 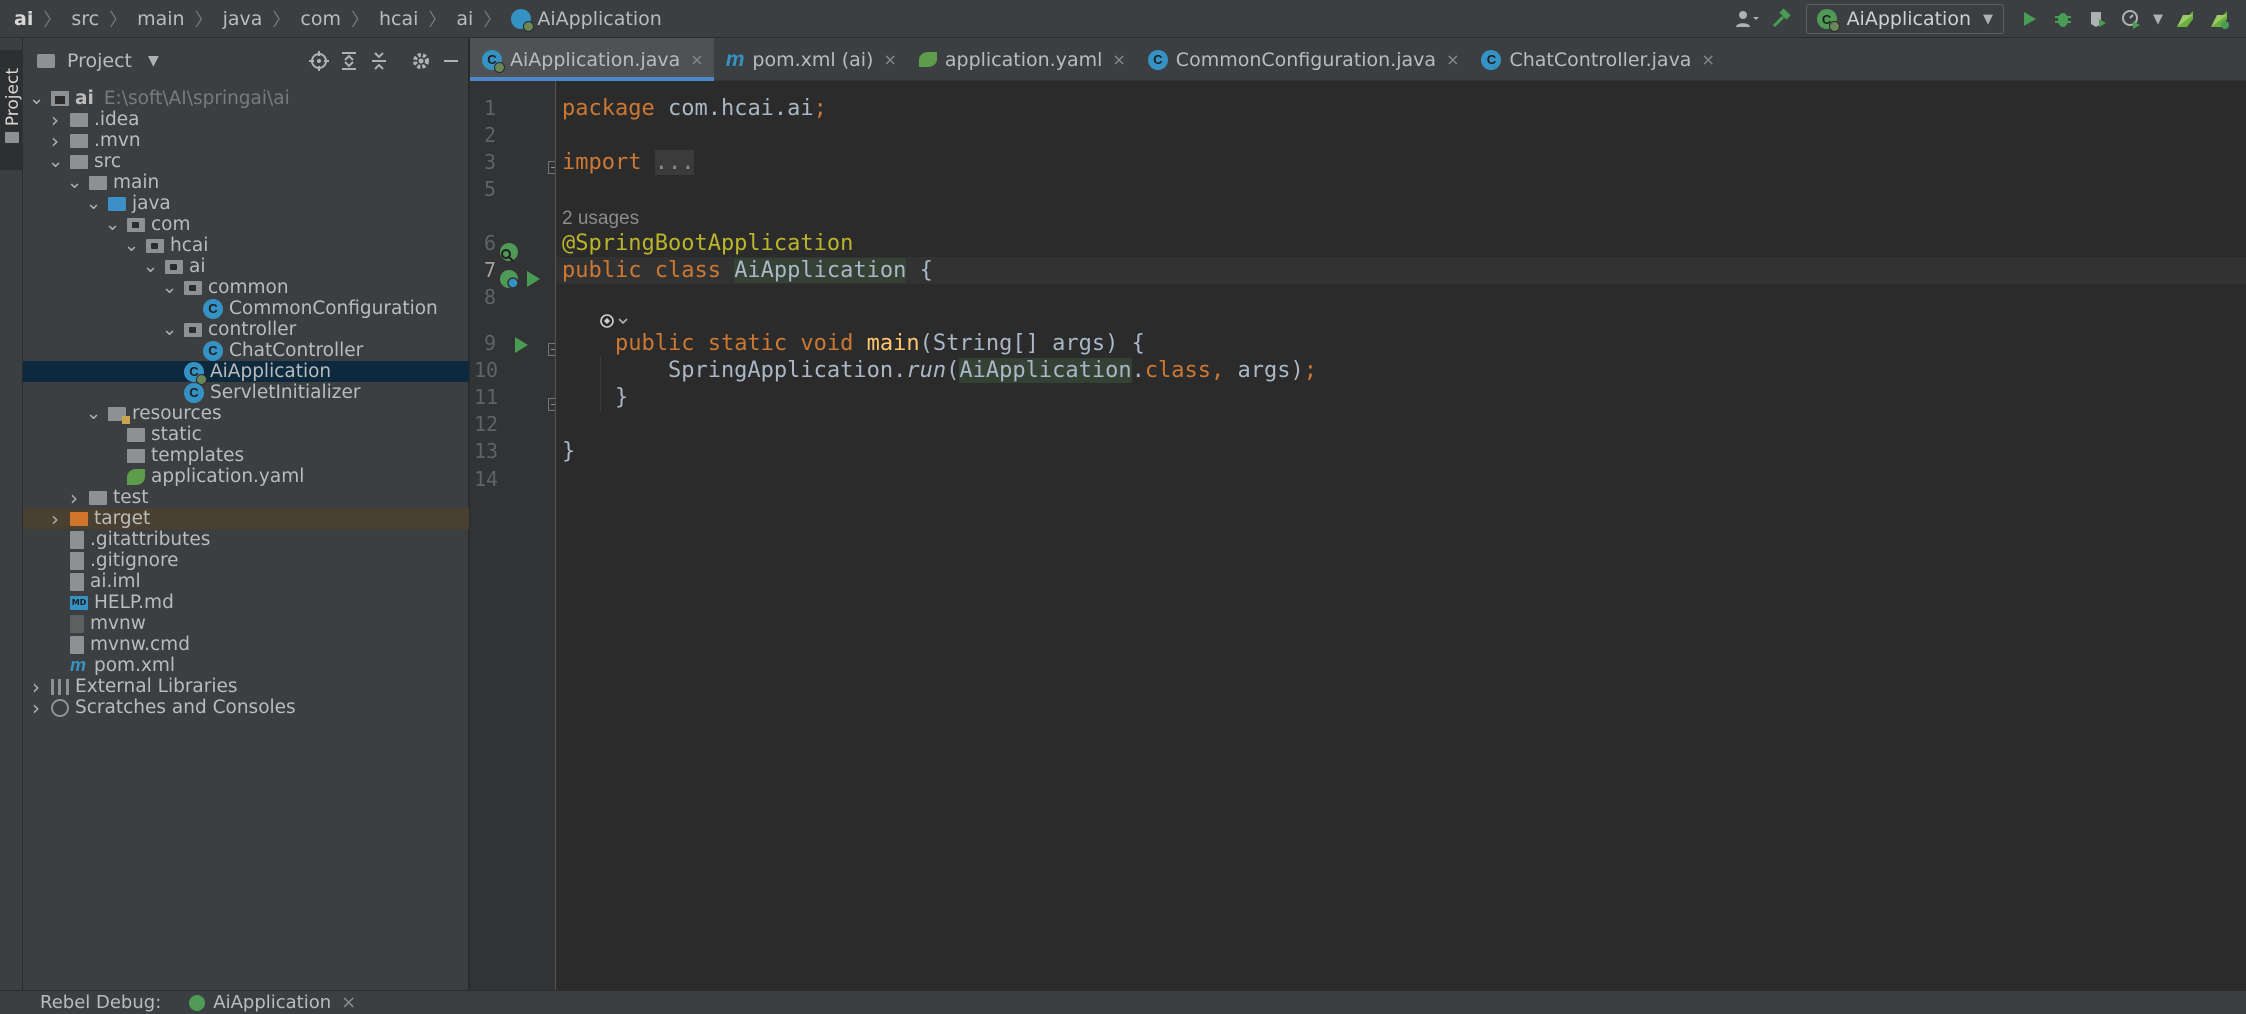 I want to click on breadcrumb-item: main, so click(x=160, y=19).